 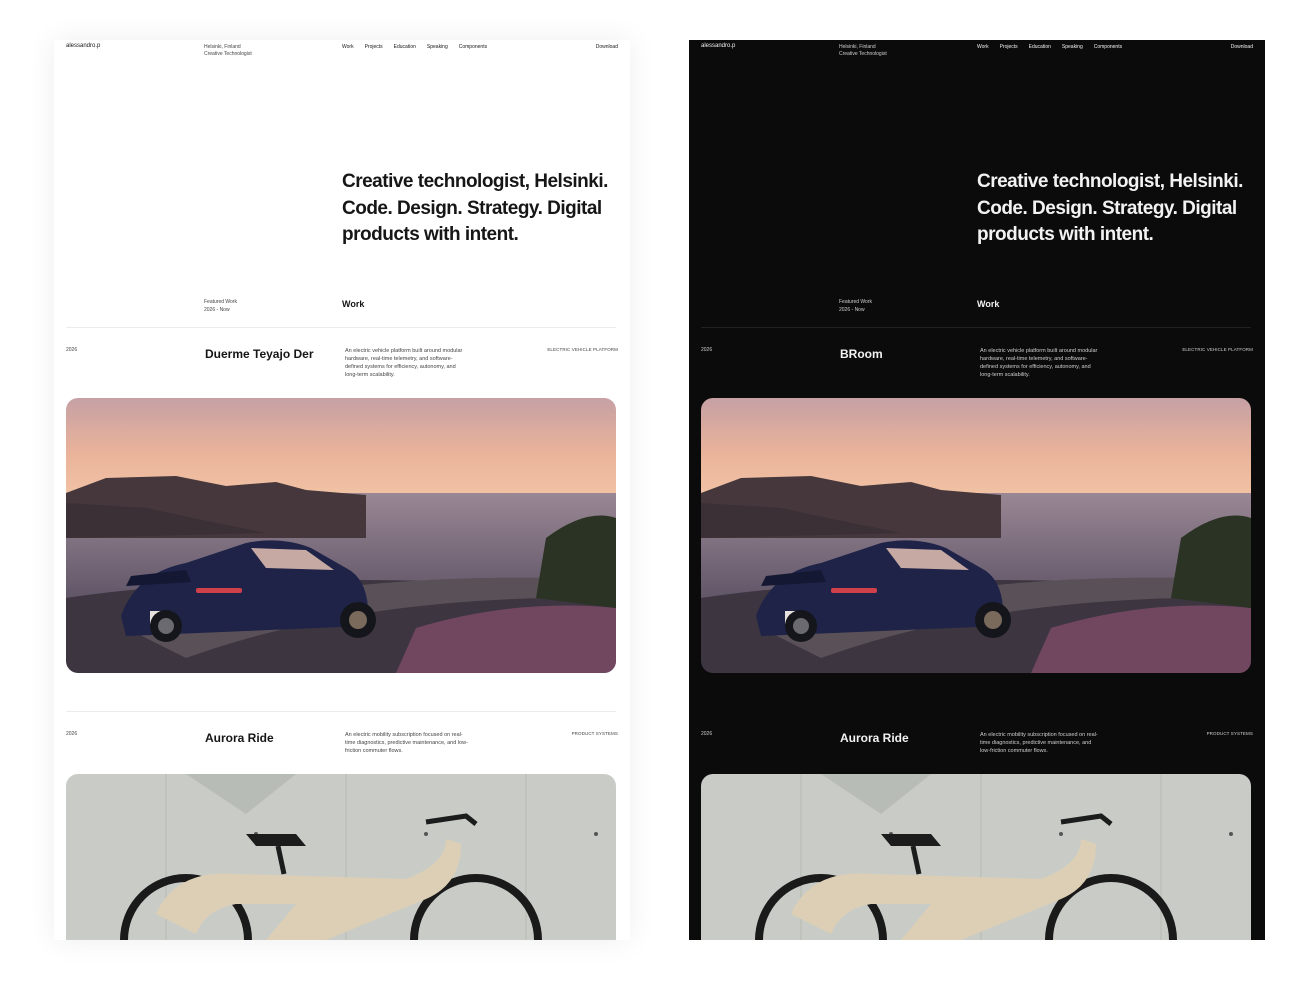 I want to click on description-line: friction commuter flows., so click(x=374, y=751).